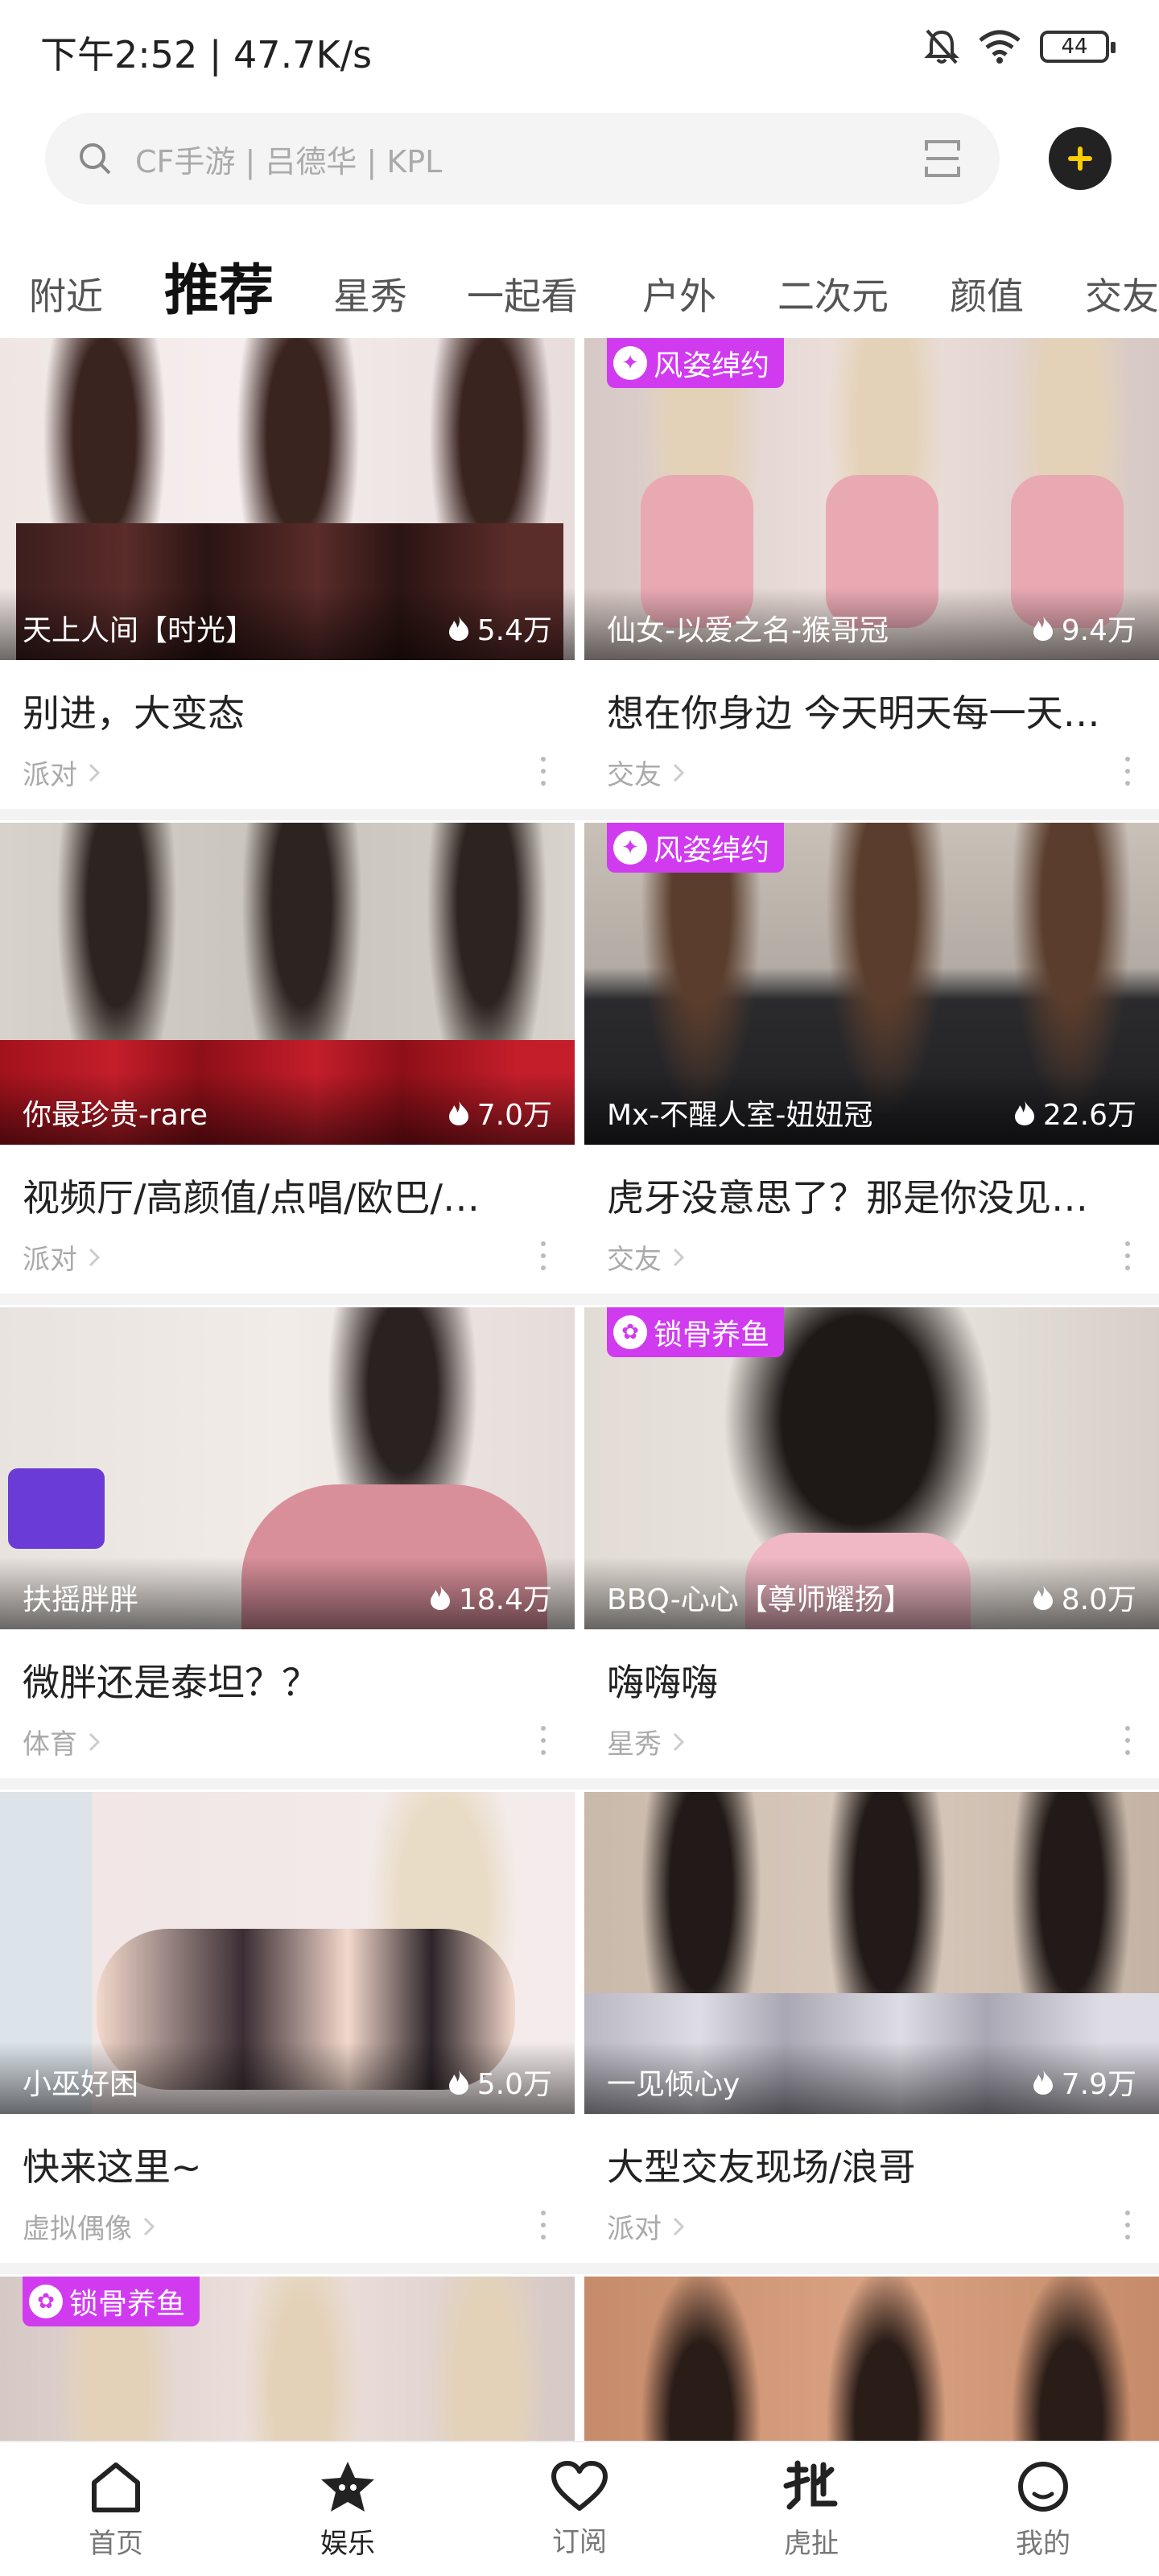 Image resolution: width=1159 pixels, height=2576 pixels. I want to click on viewer-count: 7.0万, so click(500, 1112).